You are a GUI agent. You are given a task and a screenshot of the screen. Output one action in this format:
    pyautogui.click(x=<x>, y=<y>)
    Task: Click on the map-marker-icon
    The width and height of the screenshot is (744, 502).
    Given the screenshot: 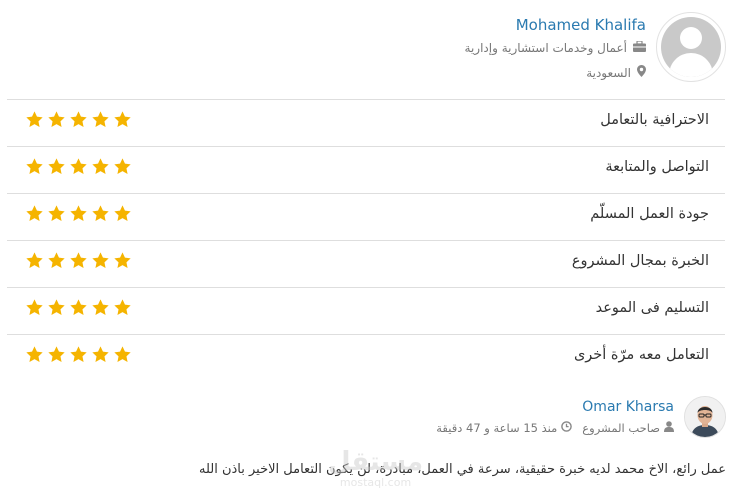 What is the action you would take?
    pyautogui.click(x=641, y=72)
    